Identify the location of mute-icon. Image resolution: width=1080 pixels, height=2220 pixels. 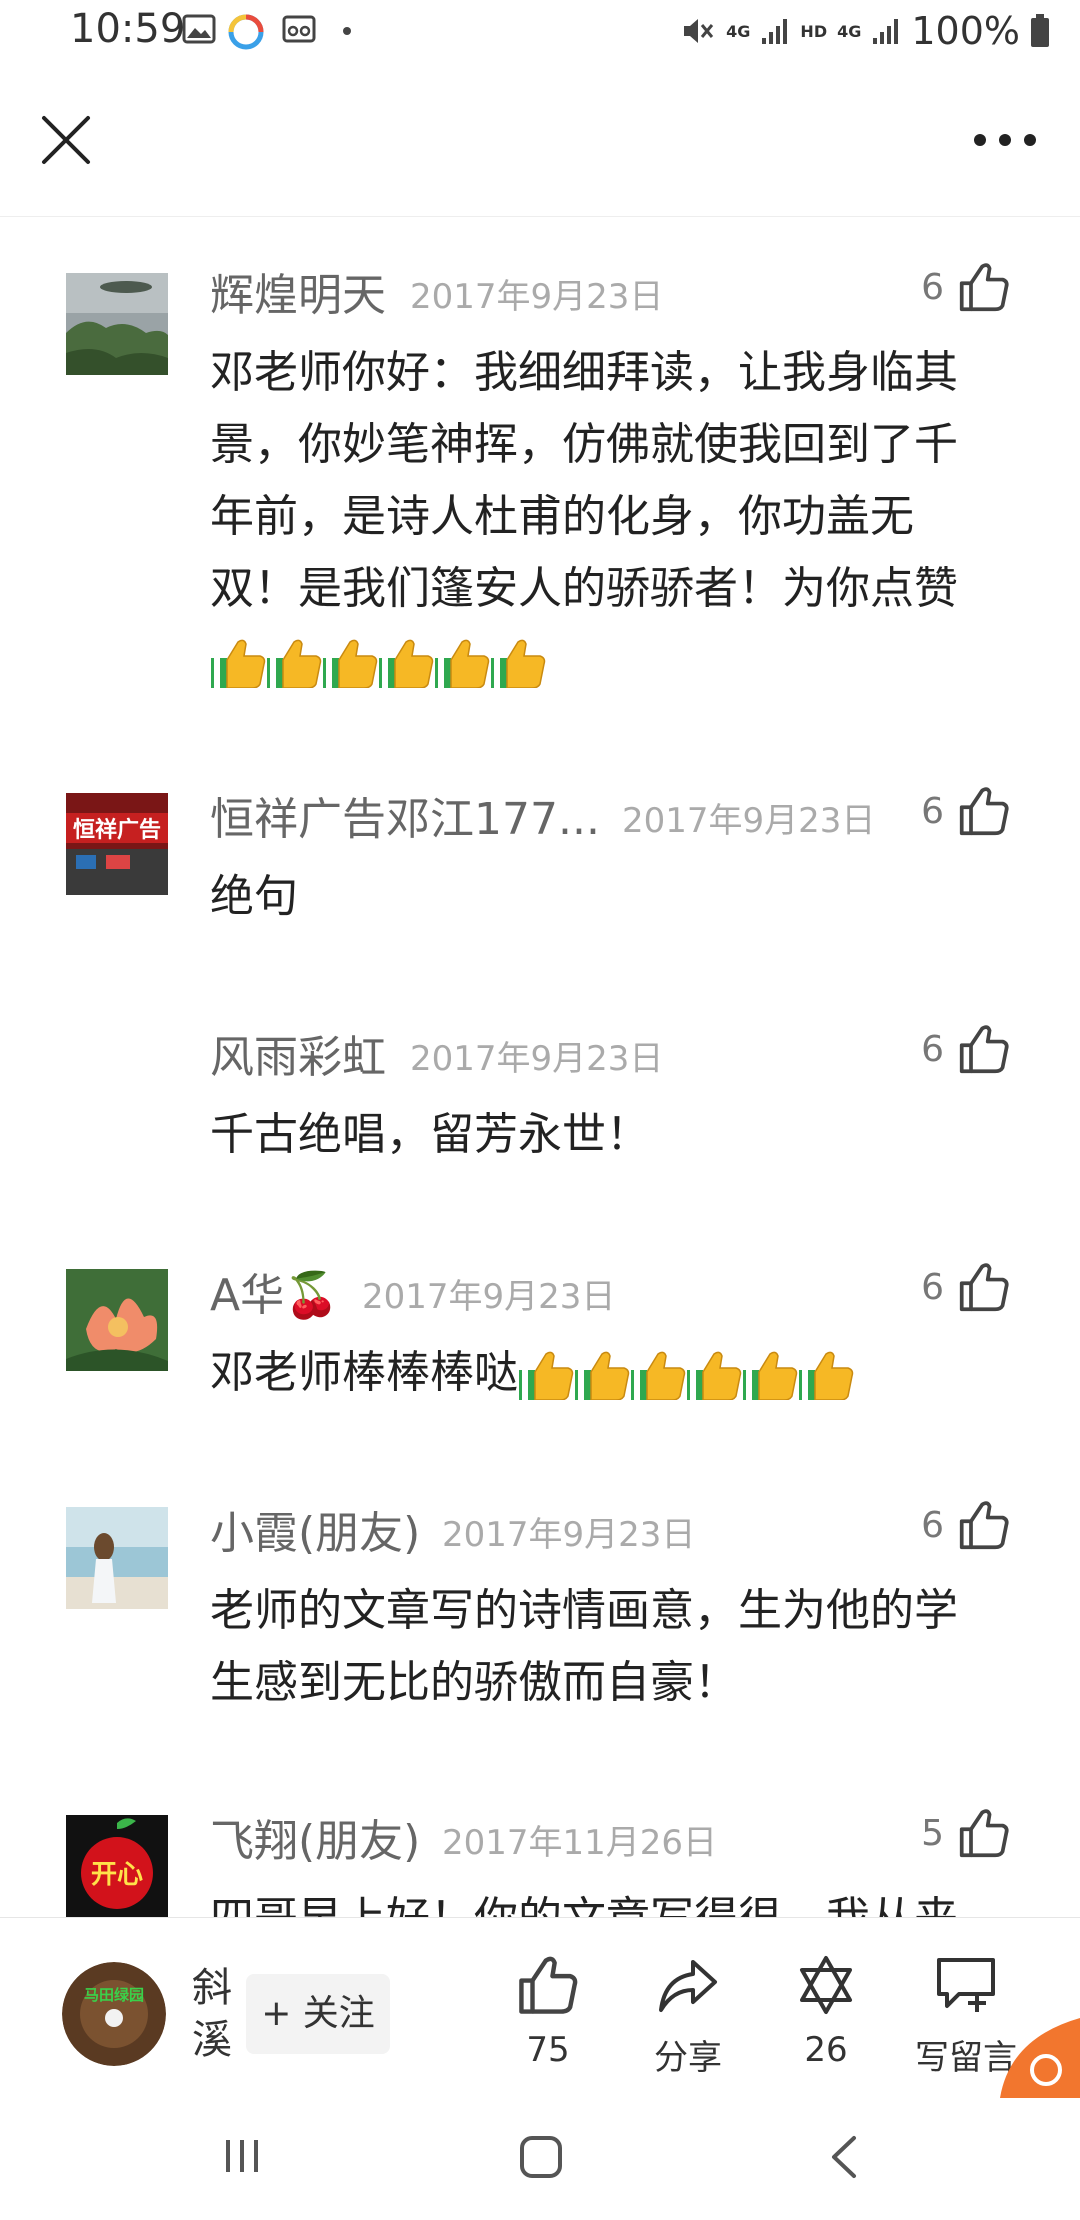
(699, 31).